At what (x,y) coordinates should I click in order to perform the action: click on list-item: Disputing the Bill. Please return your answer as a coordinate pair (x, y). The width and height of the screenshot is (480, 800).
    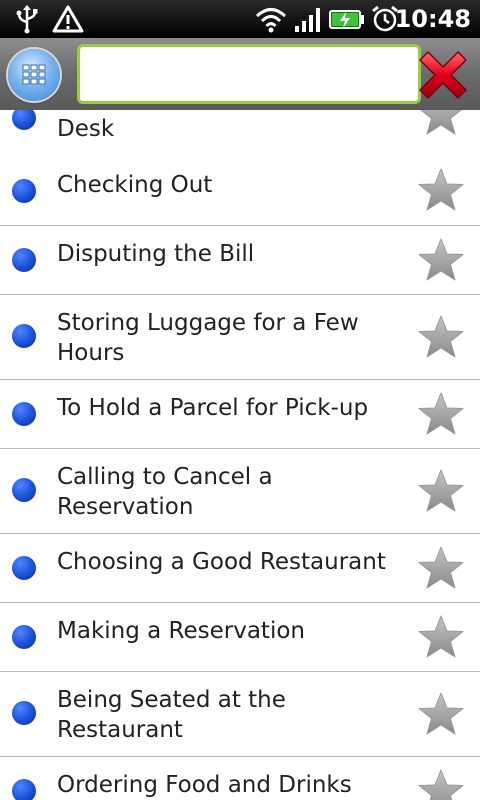
    Looking at the image, I should click on (240, 260).